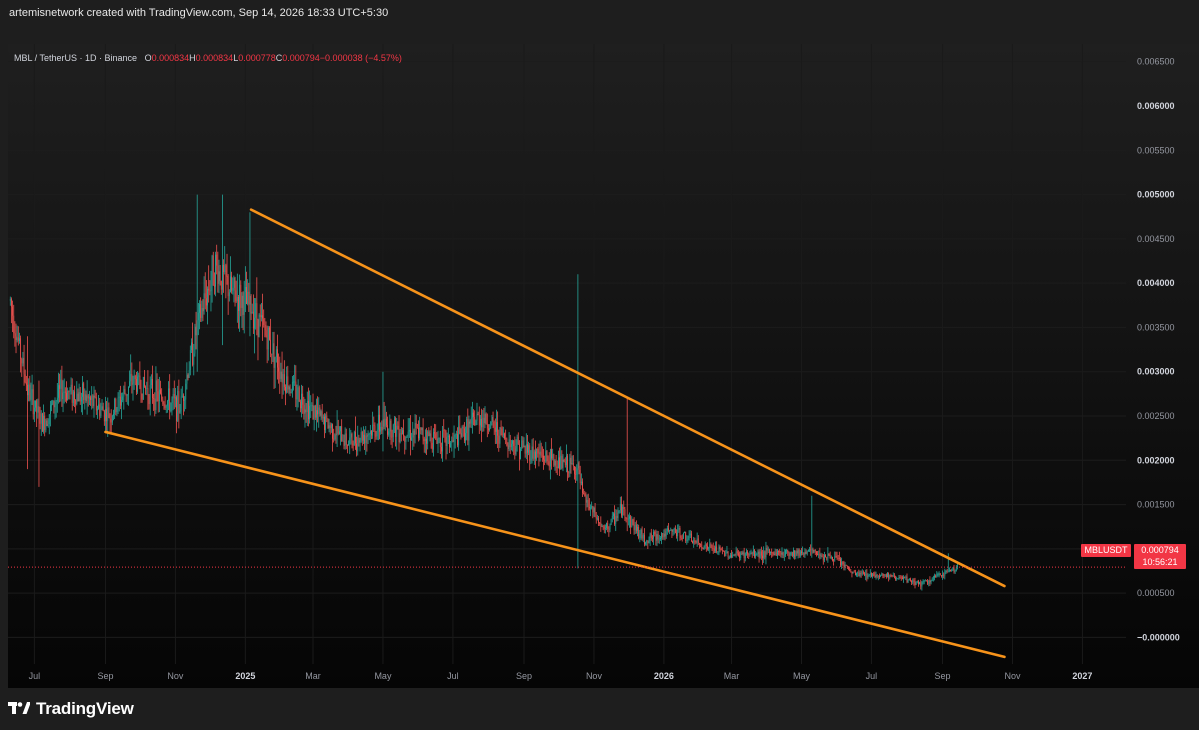  What do you see at coordinates (71, 709) in the screenshot?
I see `tradingview-logo: TradingView` at bounding box center [71, 709].